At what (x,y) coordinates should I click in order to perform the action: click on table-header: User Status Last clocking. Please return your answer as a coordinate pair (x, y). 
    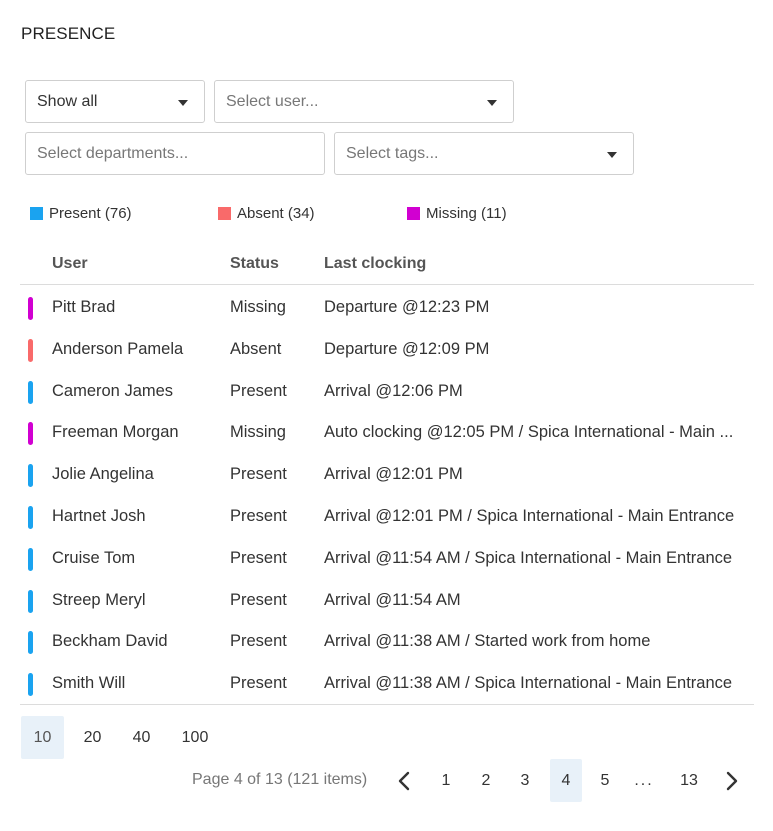
    Looking at the image, I should click on (387, 265).